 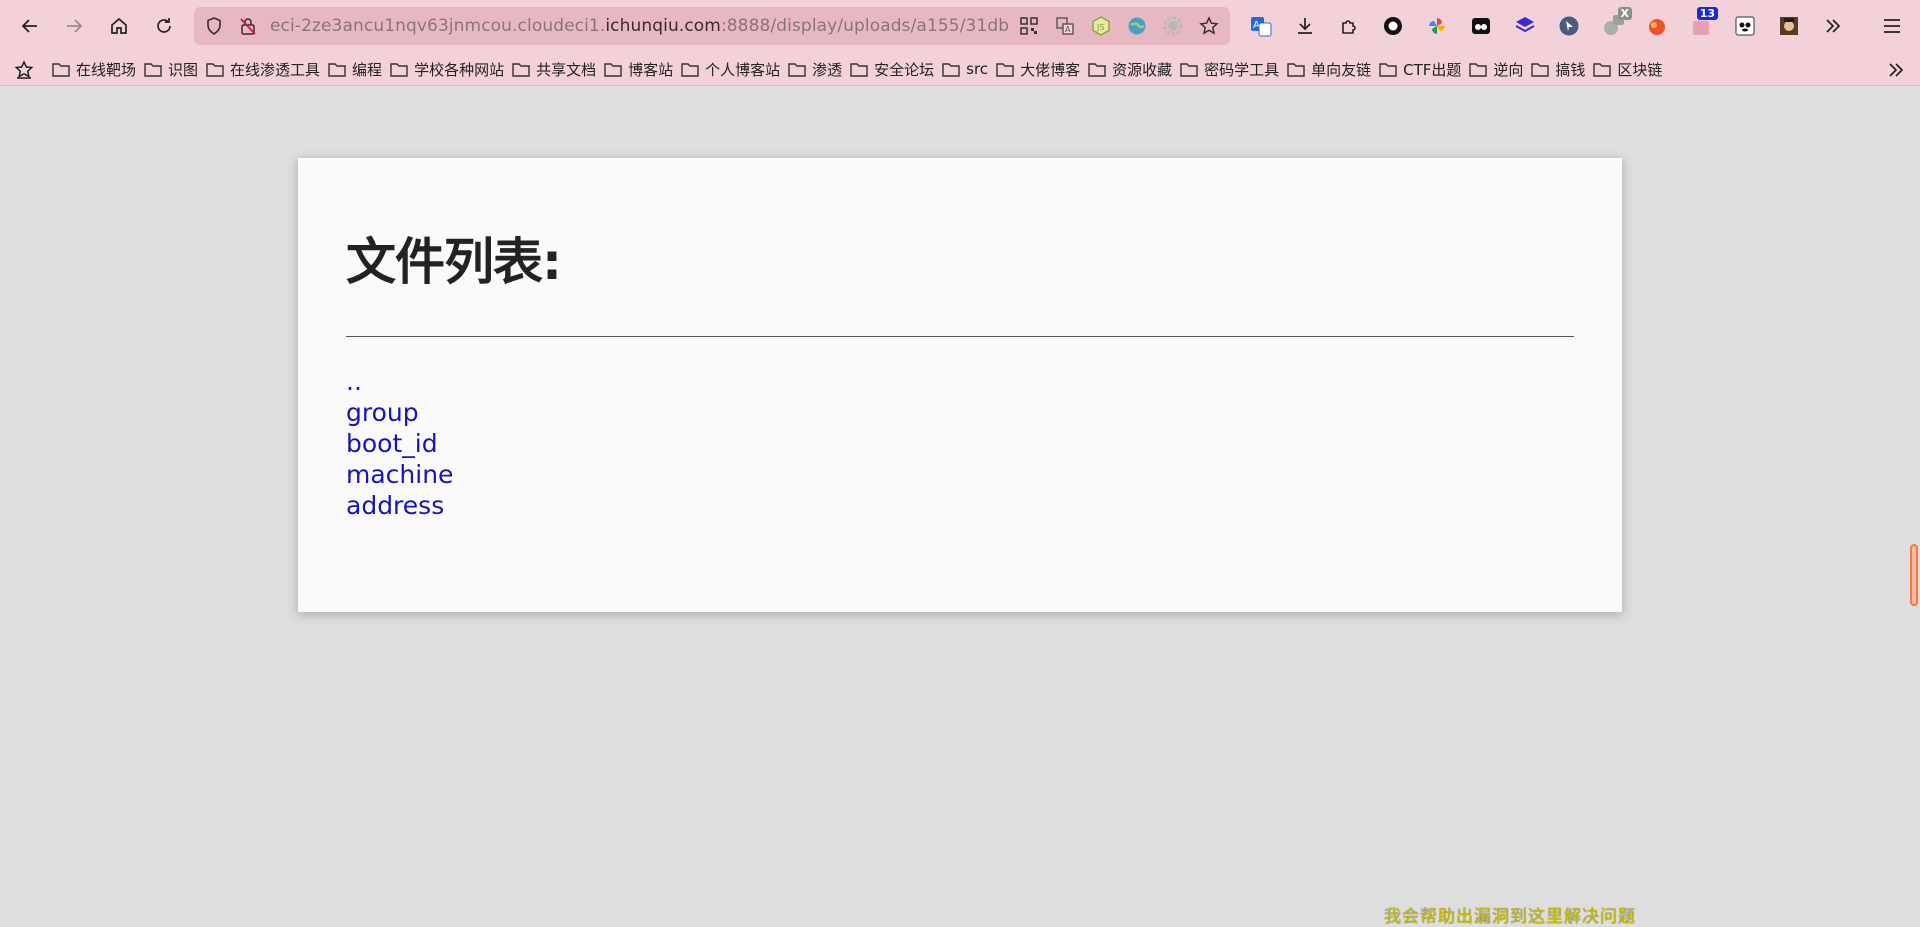 I want to click on list-item: group, so click(x=399, y=412).